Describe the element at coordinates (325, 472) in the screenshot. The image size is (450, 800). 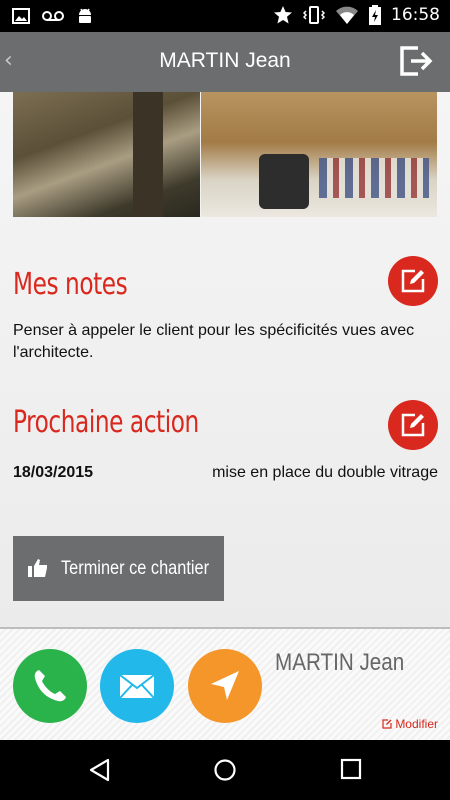
I see `next-action-description: mise en place du double vitrage` at that location.